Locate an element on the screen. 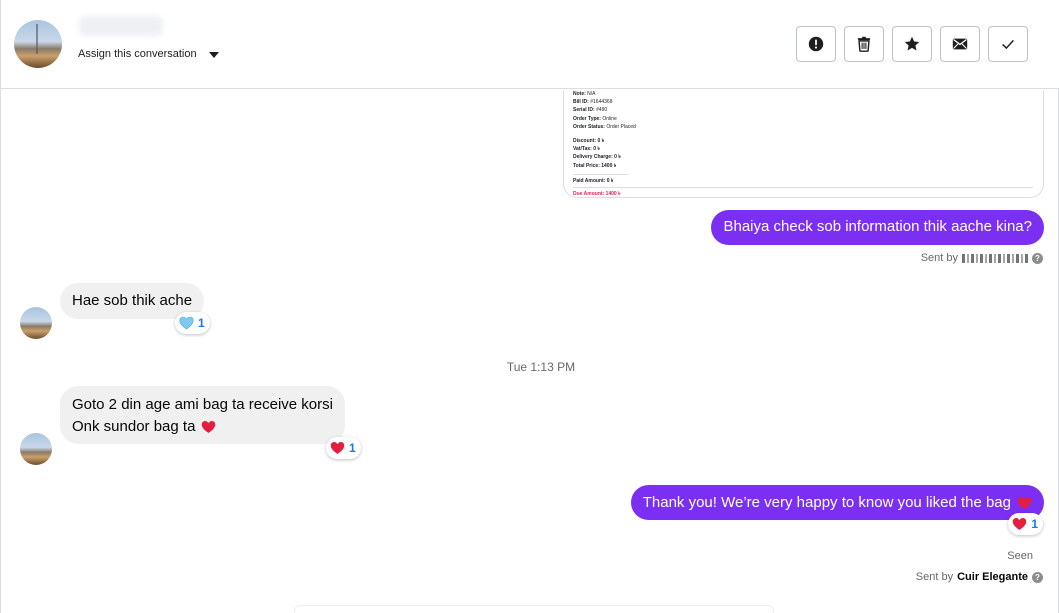 The image size is (1059, 613). assign-conversation-dropdown: Assign this conversation is located at coordinates (148, 54).